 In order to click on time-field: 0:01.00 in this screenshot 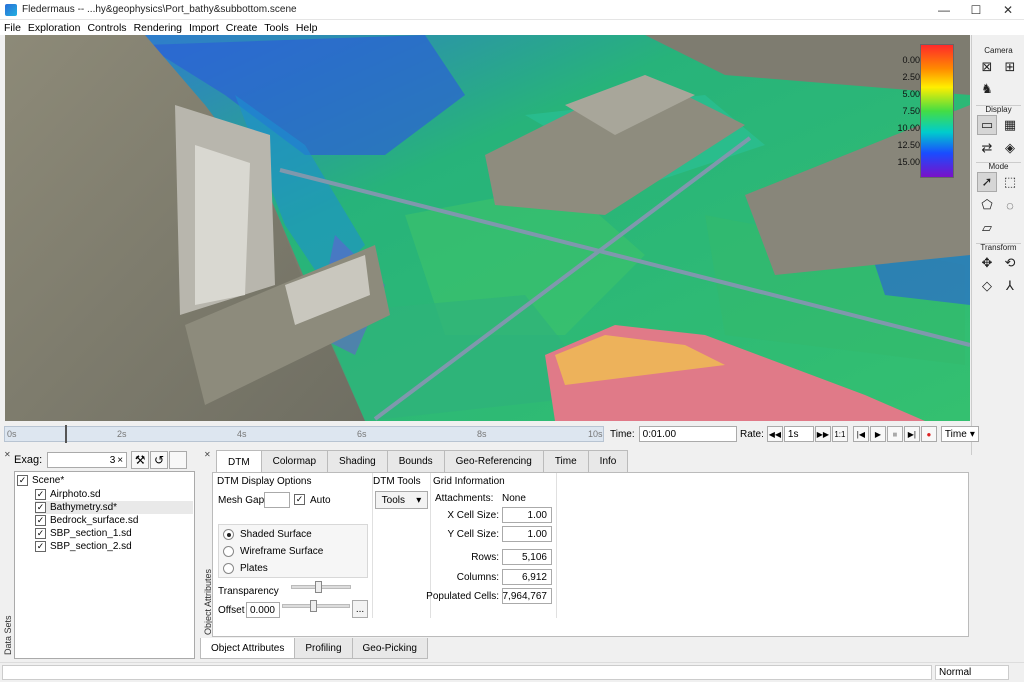, I will do `click(687, 434)`.